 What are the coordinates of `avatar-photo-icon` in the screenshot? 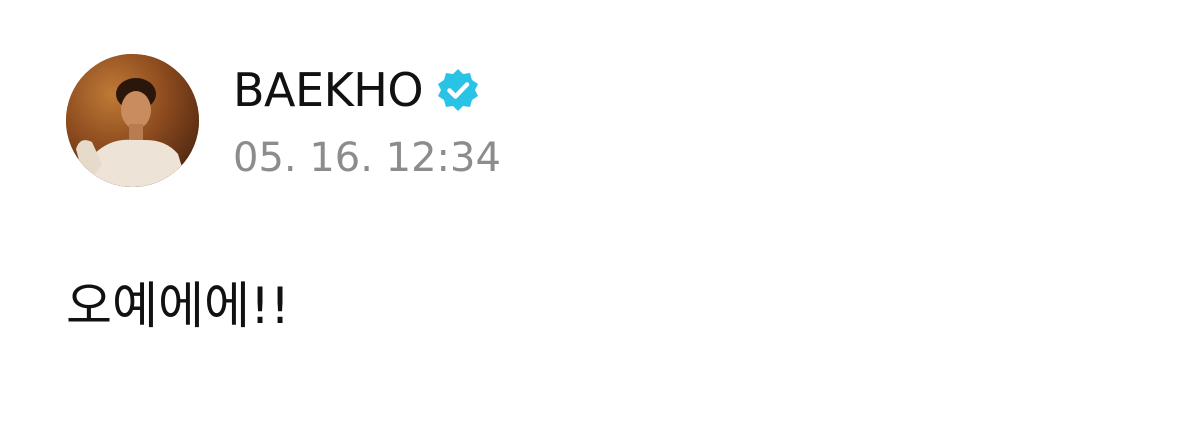 It's located at (132, 120).